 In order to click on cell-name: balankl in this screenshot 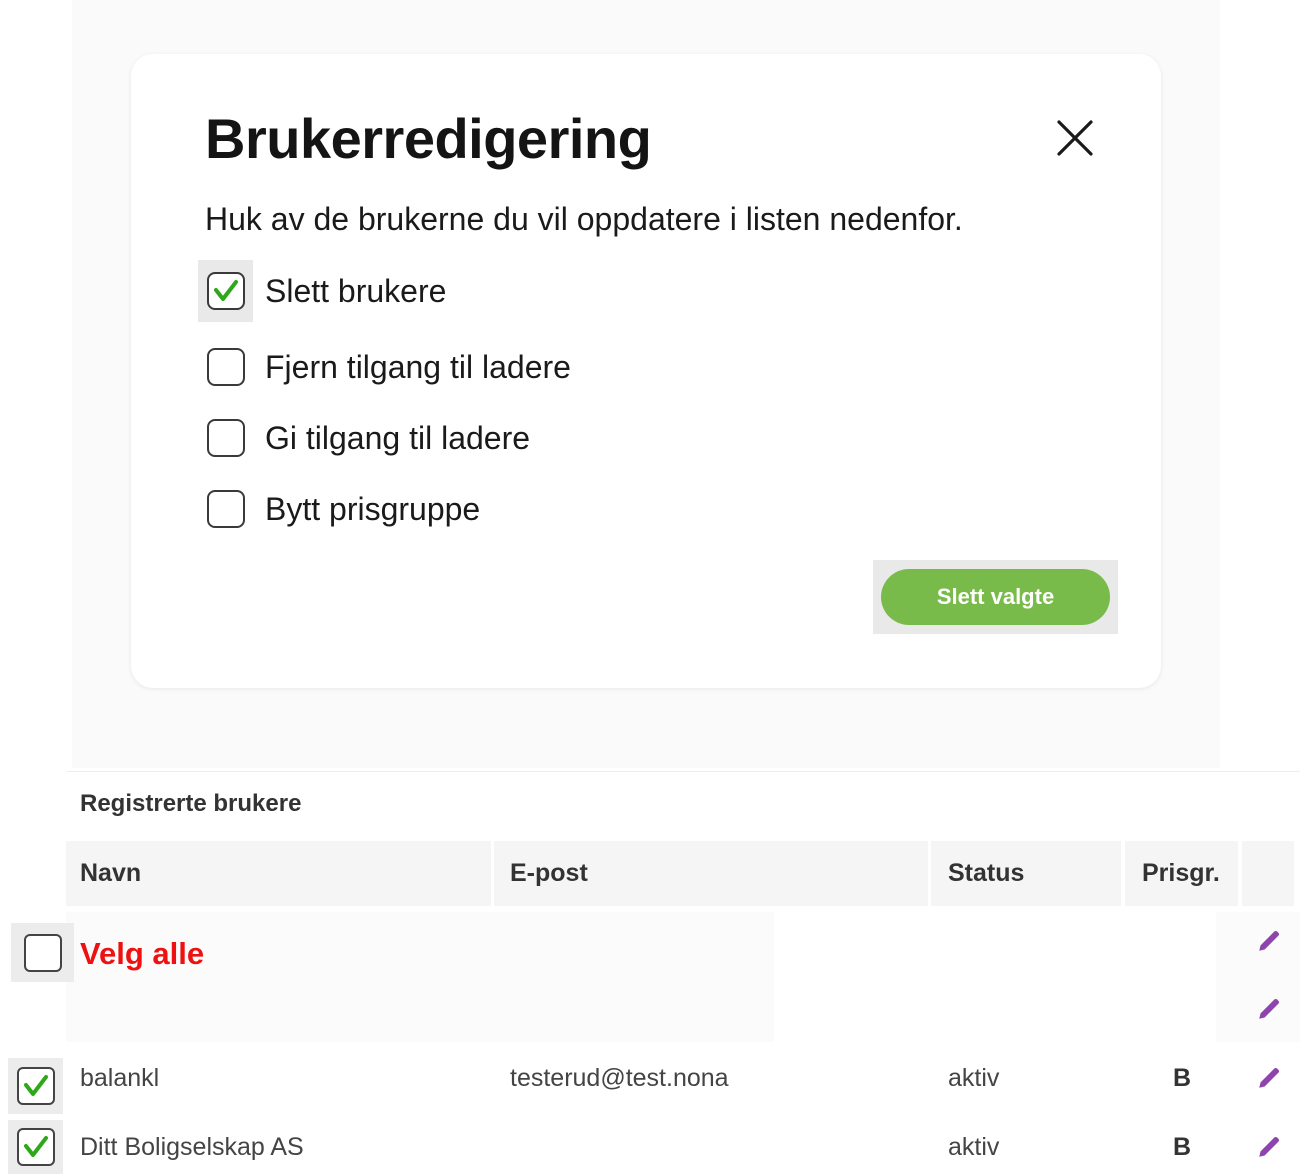, I will do `click(120, 1078)`.